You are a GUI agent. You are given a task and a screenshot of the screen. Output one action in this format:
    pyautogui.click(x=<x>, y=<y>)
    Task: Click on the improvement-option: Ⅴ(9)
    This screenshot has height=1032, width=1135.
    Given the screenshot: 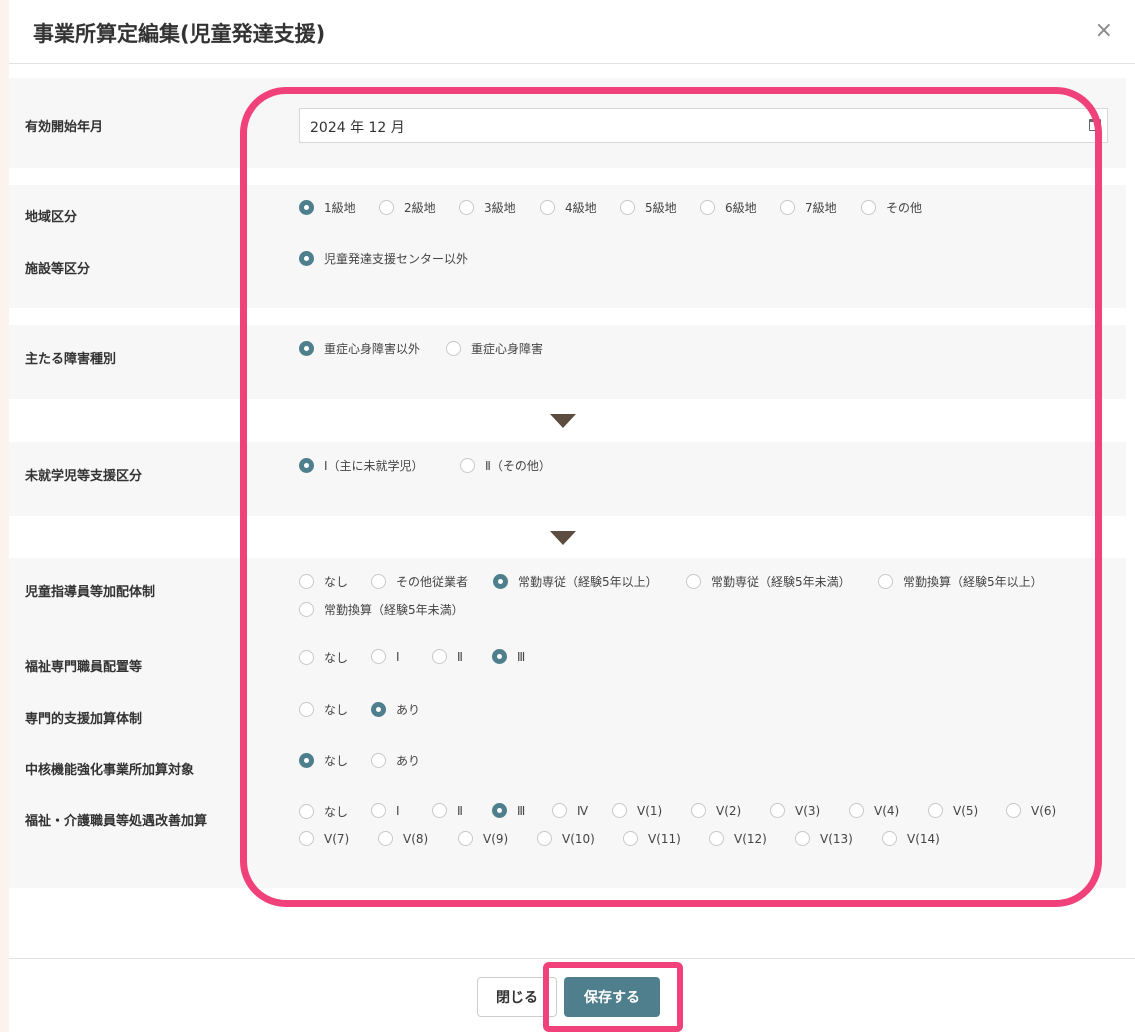 What is the action you would take?
    pyautogui.click(x=483, y=838)
    